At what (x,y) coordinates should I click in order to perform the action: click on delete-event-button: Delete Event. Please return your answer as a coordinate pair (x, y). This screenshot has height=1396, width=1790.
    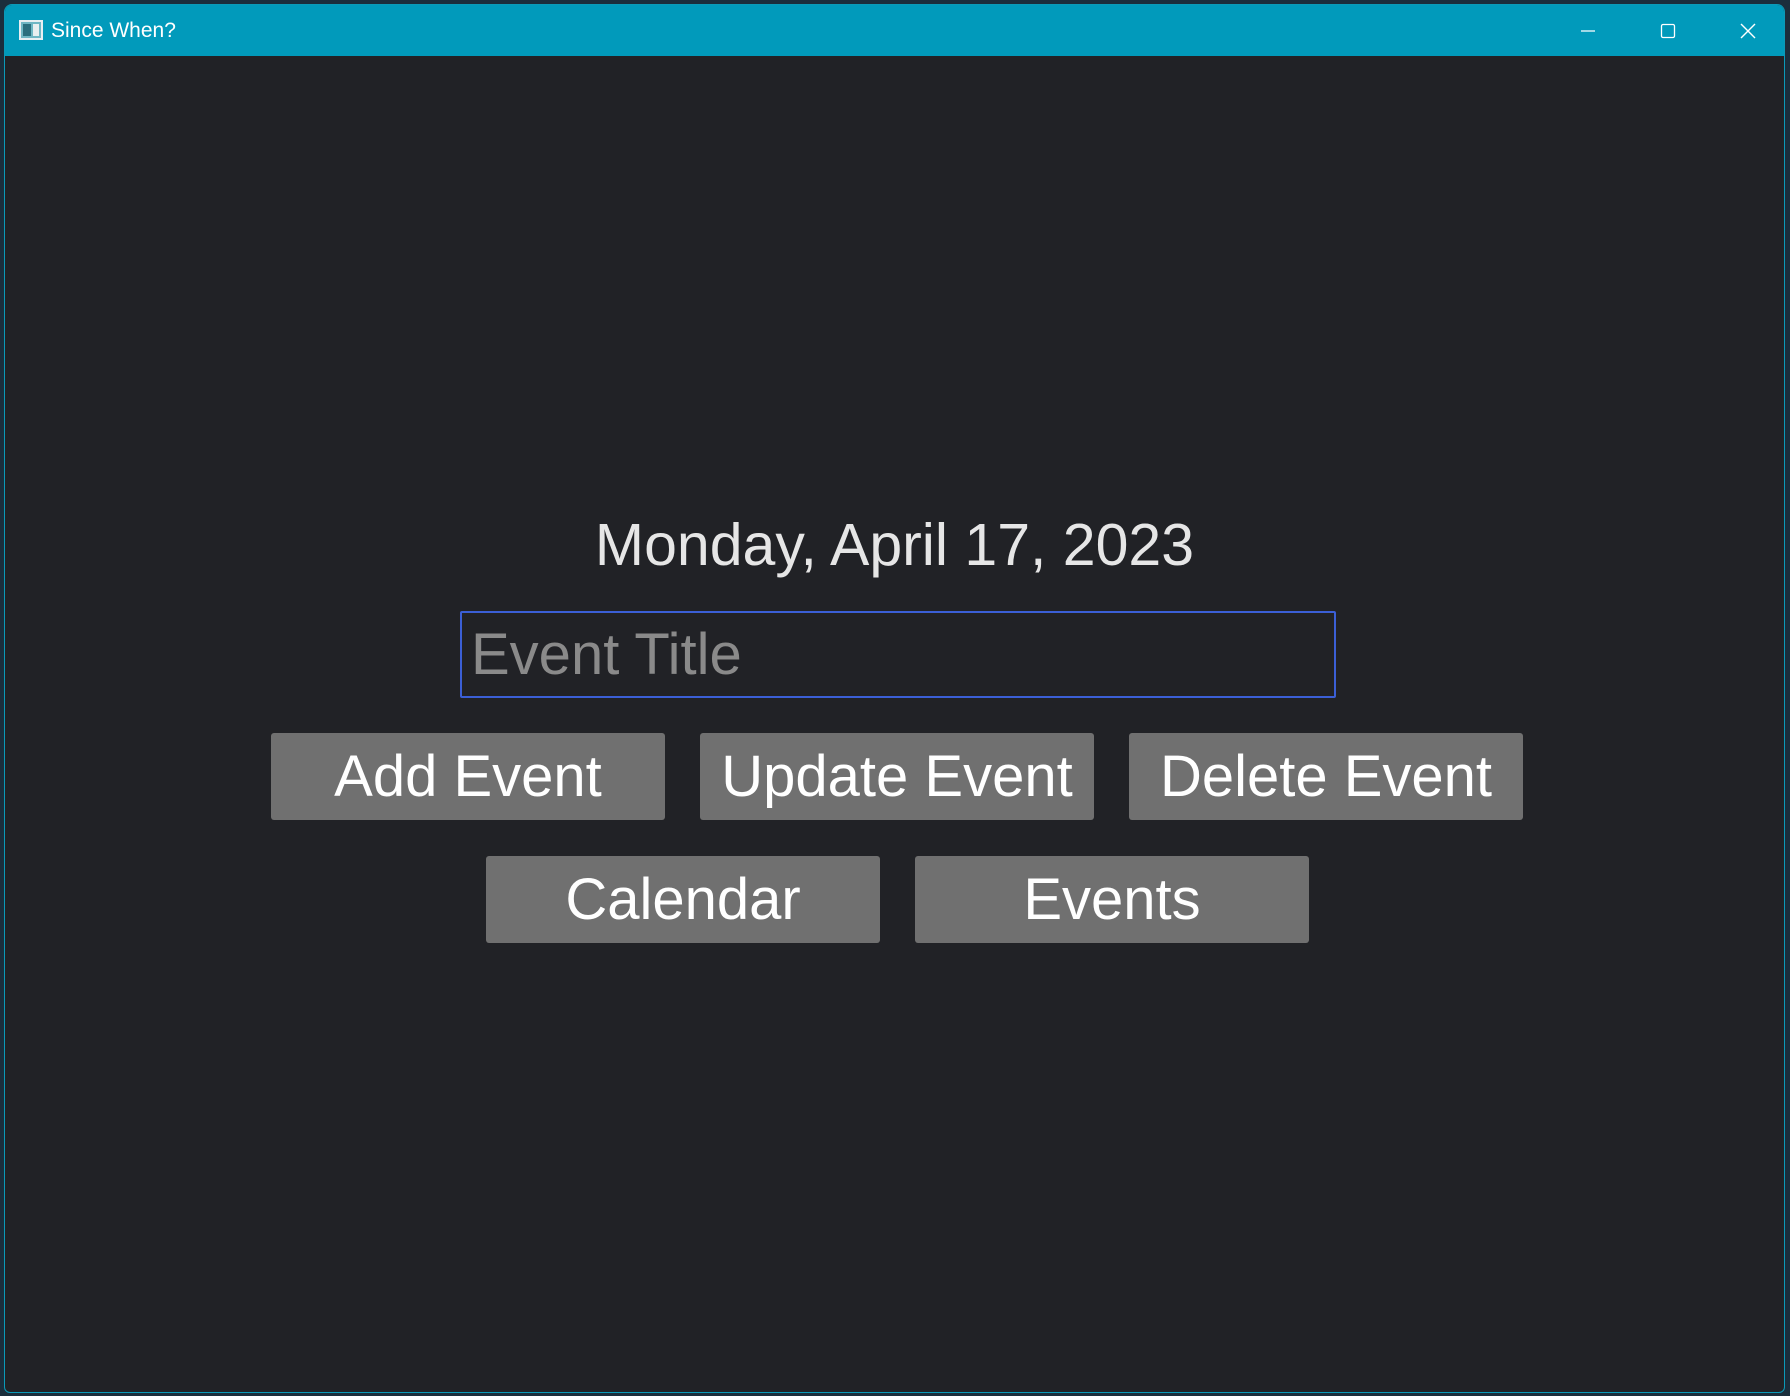
    Looking at the image, I should click on (1326, 776).